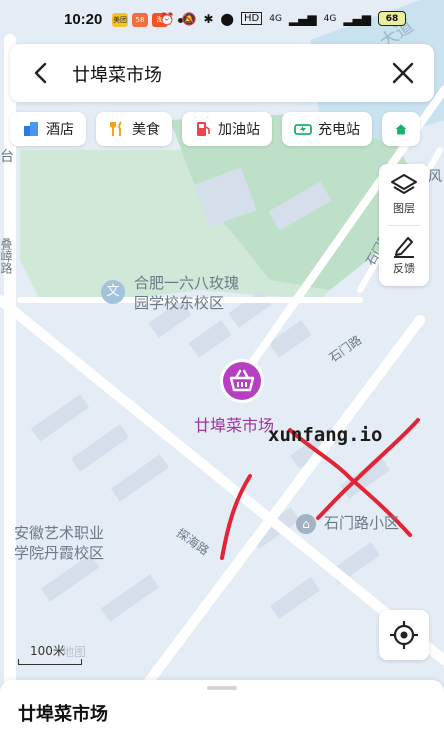 The height and width of the screenshot is (740, 444). I want to click on layers-button: 图层, so click(404, 194).